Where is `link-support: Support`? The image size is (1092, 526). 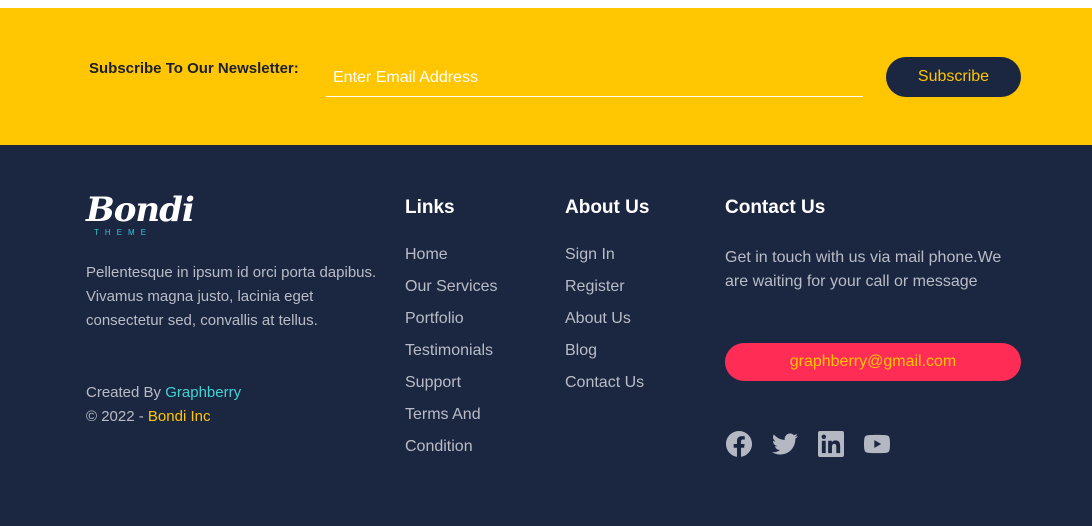 link-support: Support is located at coordinates (451, 383).